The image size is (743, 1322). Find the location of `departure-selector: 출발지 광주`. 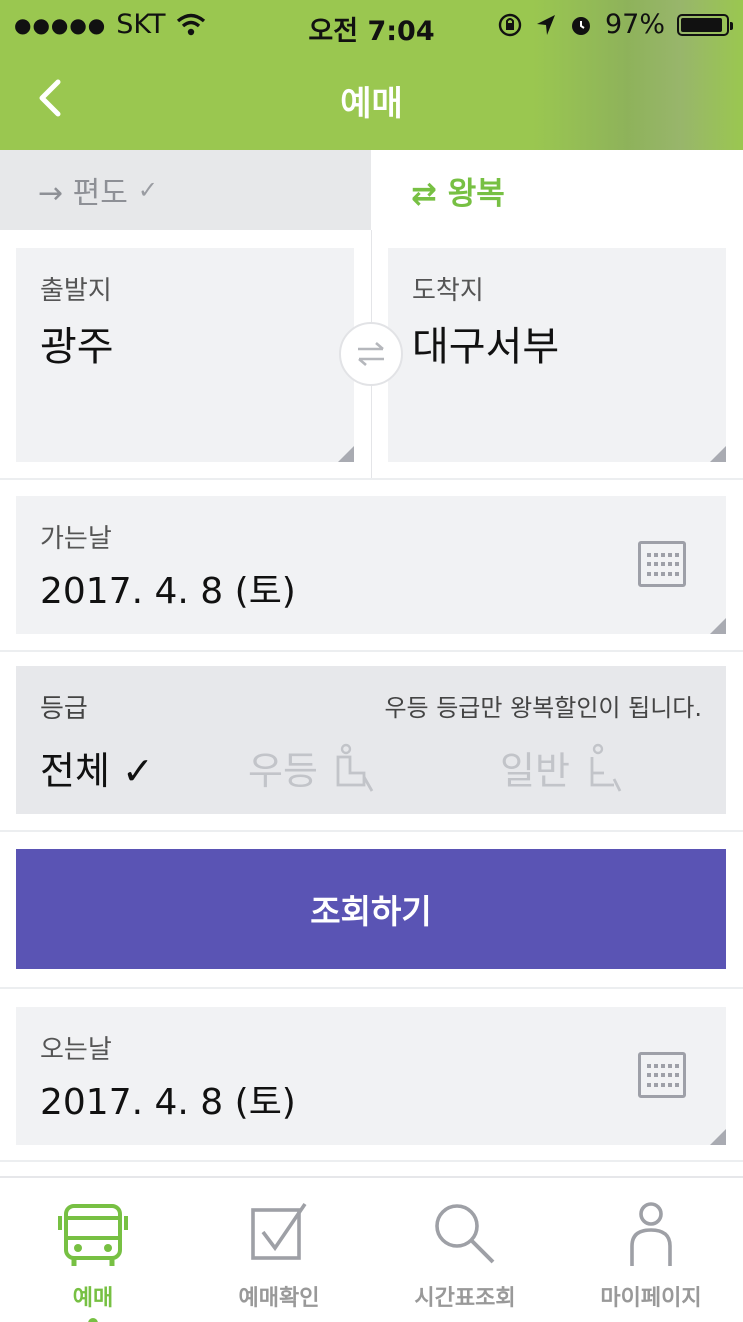

departure-selector: 출발지 광주 is located at coordinates (185, 355).